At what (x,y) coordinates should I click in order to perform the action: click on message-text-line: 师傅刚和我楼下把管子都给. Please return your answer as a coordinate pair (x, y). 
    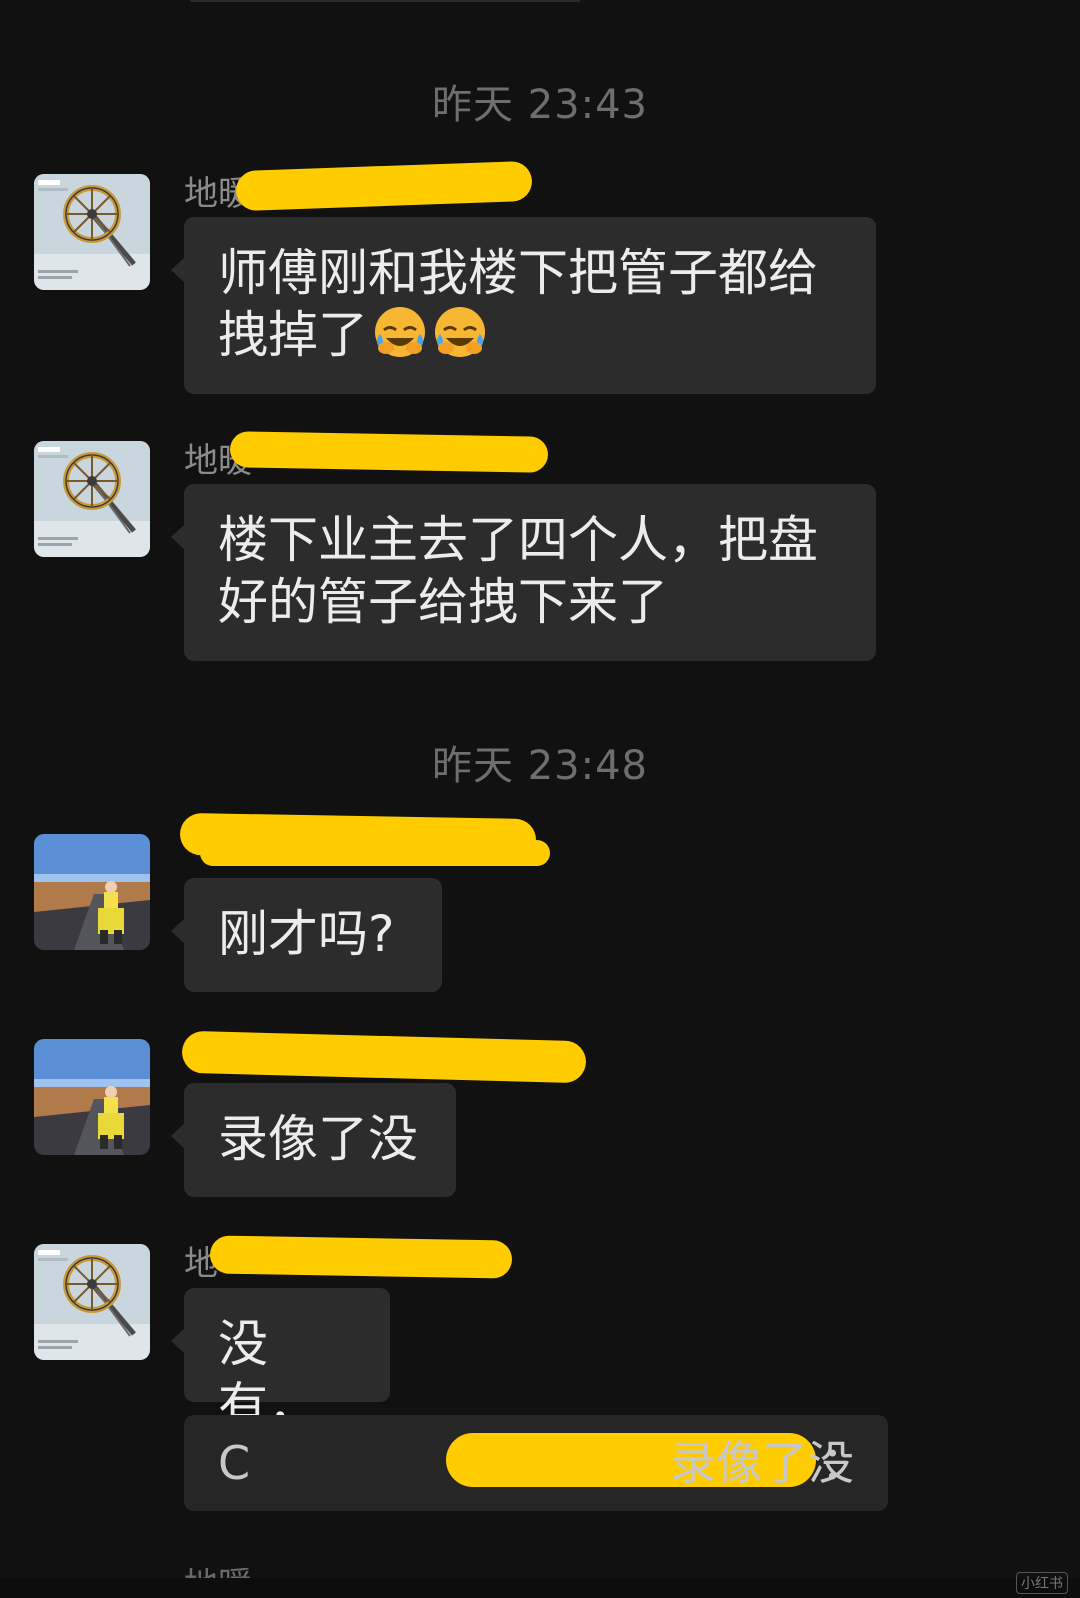
    Looking at the image, I should click on (518, 273).